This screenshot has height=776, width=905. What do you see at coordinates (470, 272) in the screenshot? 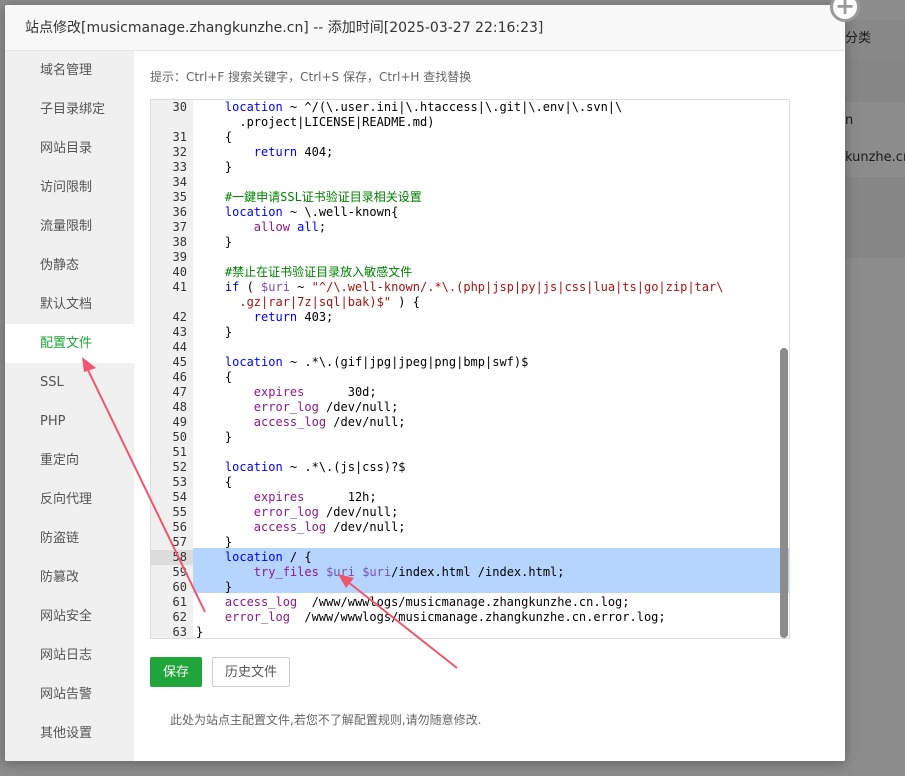
I see `code-line: 40 #禁止在证书验证目录放入敏感文件` at bounding box center [470, 272].